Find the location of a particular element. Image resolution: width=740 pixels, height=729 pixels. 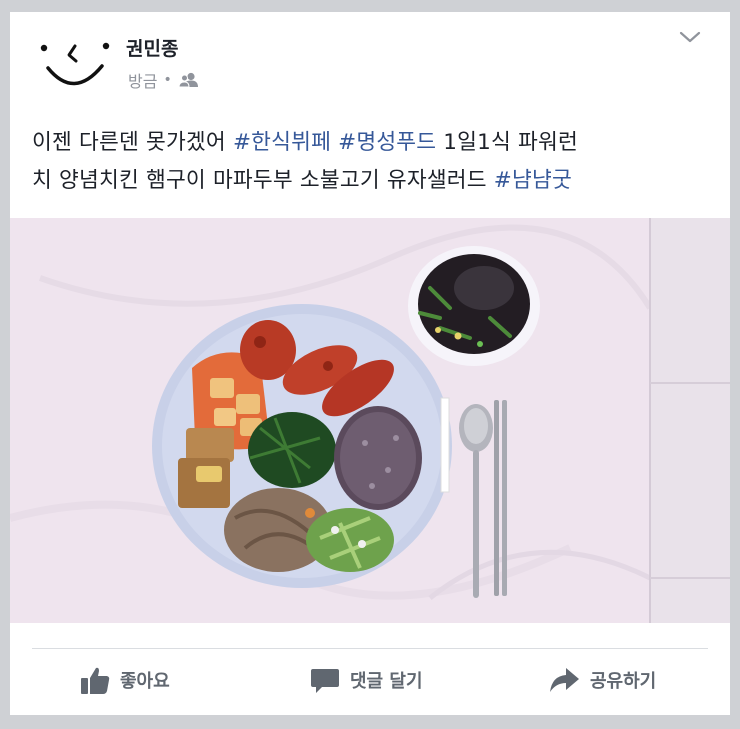

like-button: 좋아요 is located at coordinates (125, 680).